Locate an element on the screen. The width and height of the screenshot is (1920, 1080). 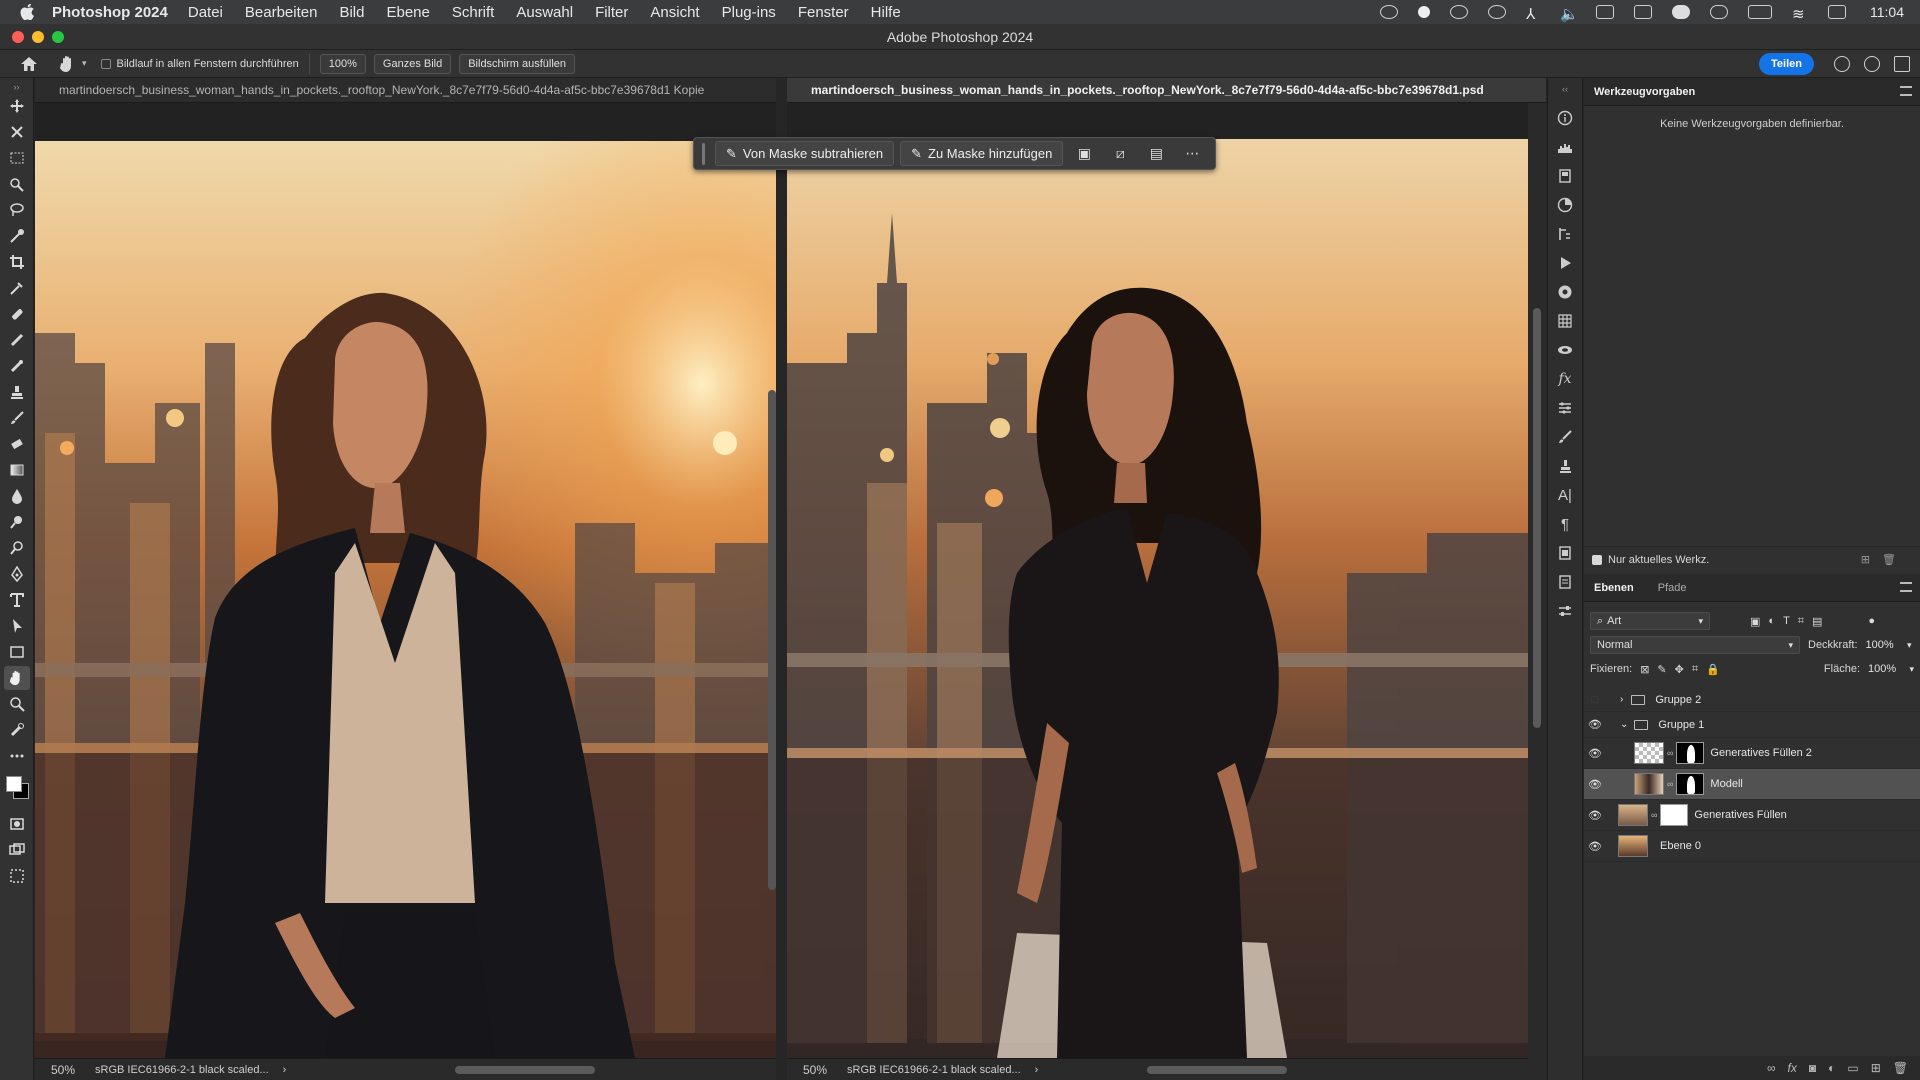
tab-tool-presets: Werkzeugvorgaben is located at coordinates (1644, 92).